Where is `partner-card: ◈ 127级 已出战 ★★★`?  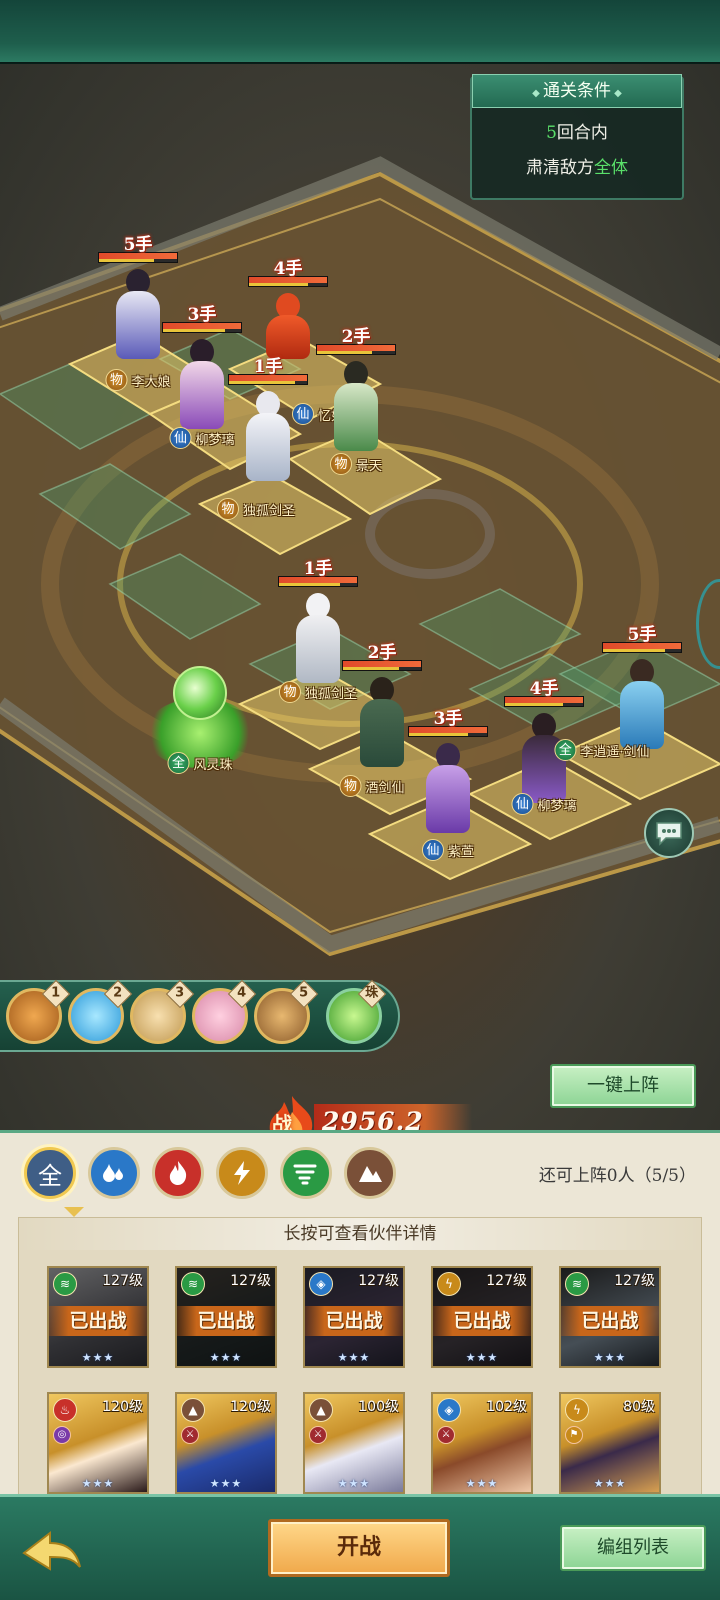 partner-card: ◈ 127级 已出战 ★★★ is located at coordinates (354, 1317).